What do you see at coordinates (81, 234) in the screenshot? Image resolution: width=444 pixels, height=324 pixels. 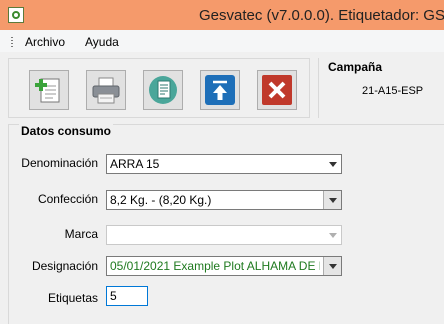 I see `marca-label: Marca` at bounding box center [81, 234].